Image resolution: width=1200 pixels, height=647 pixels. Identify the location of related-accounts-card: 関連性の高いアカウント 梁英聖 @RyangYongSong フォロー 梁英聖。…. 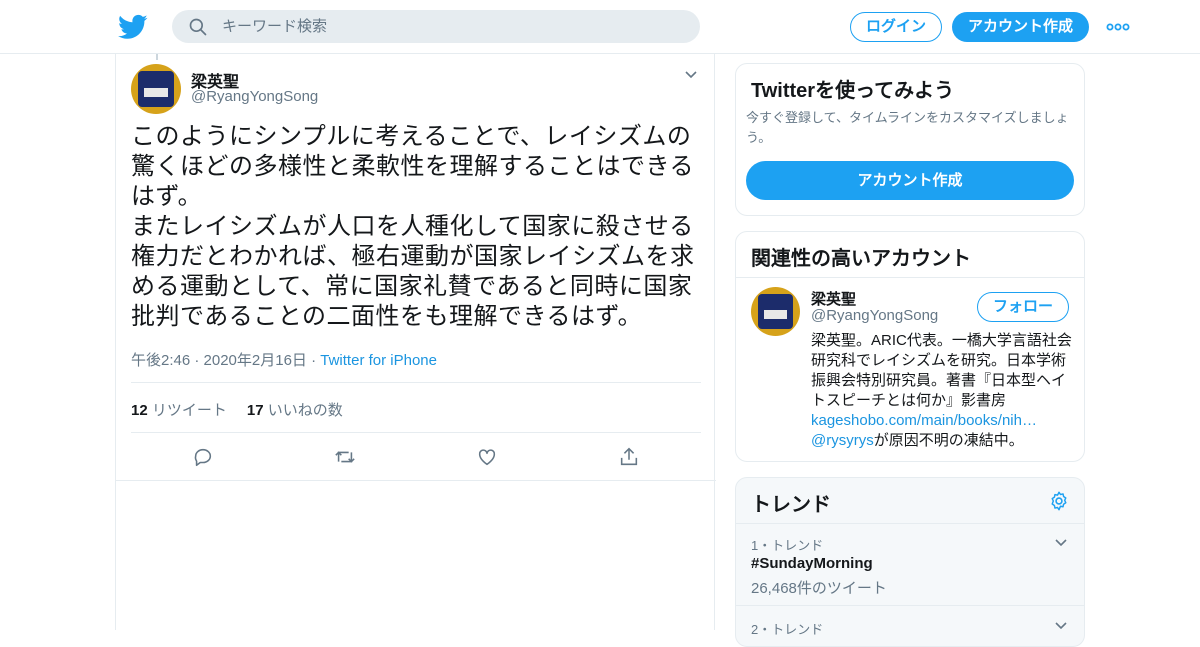
(910, 346).